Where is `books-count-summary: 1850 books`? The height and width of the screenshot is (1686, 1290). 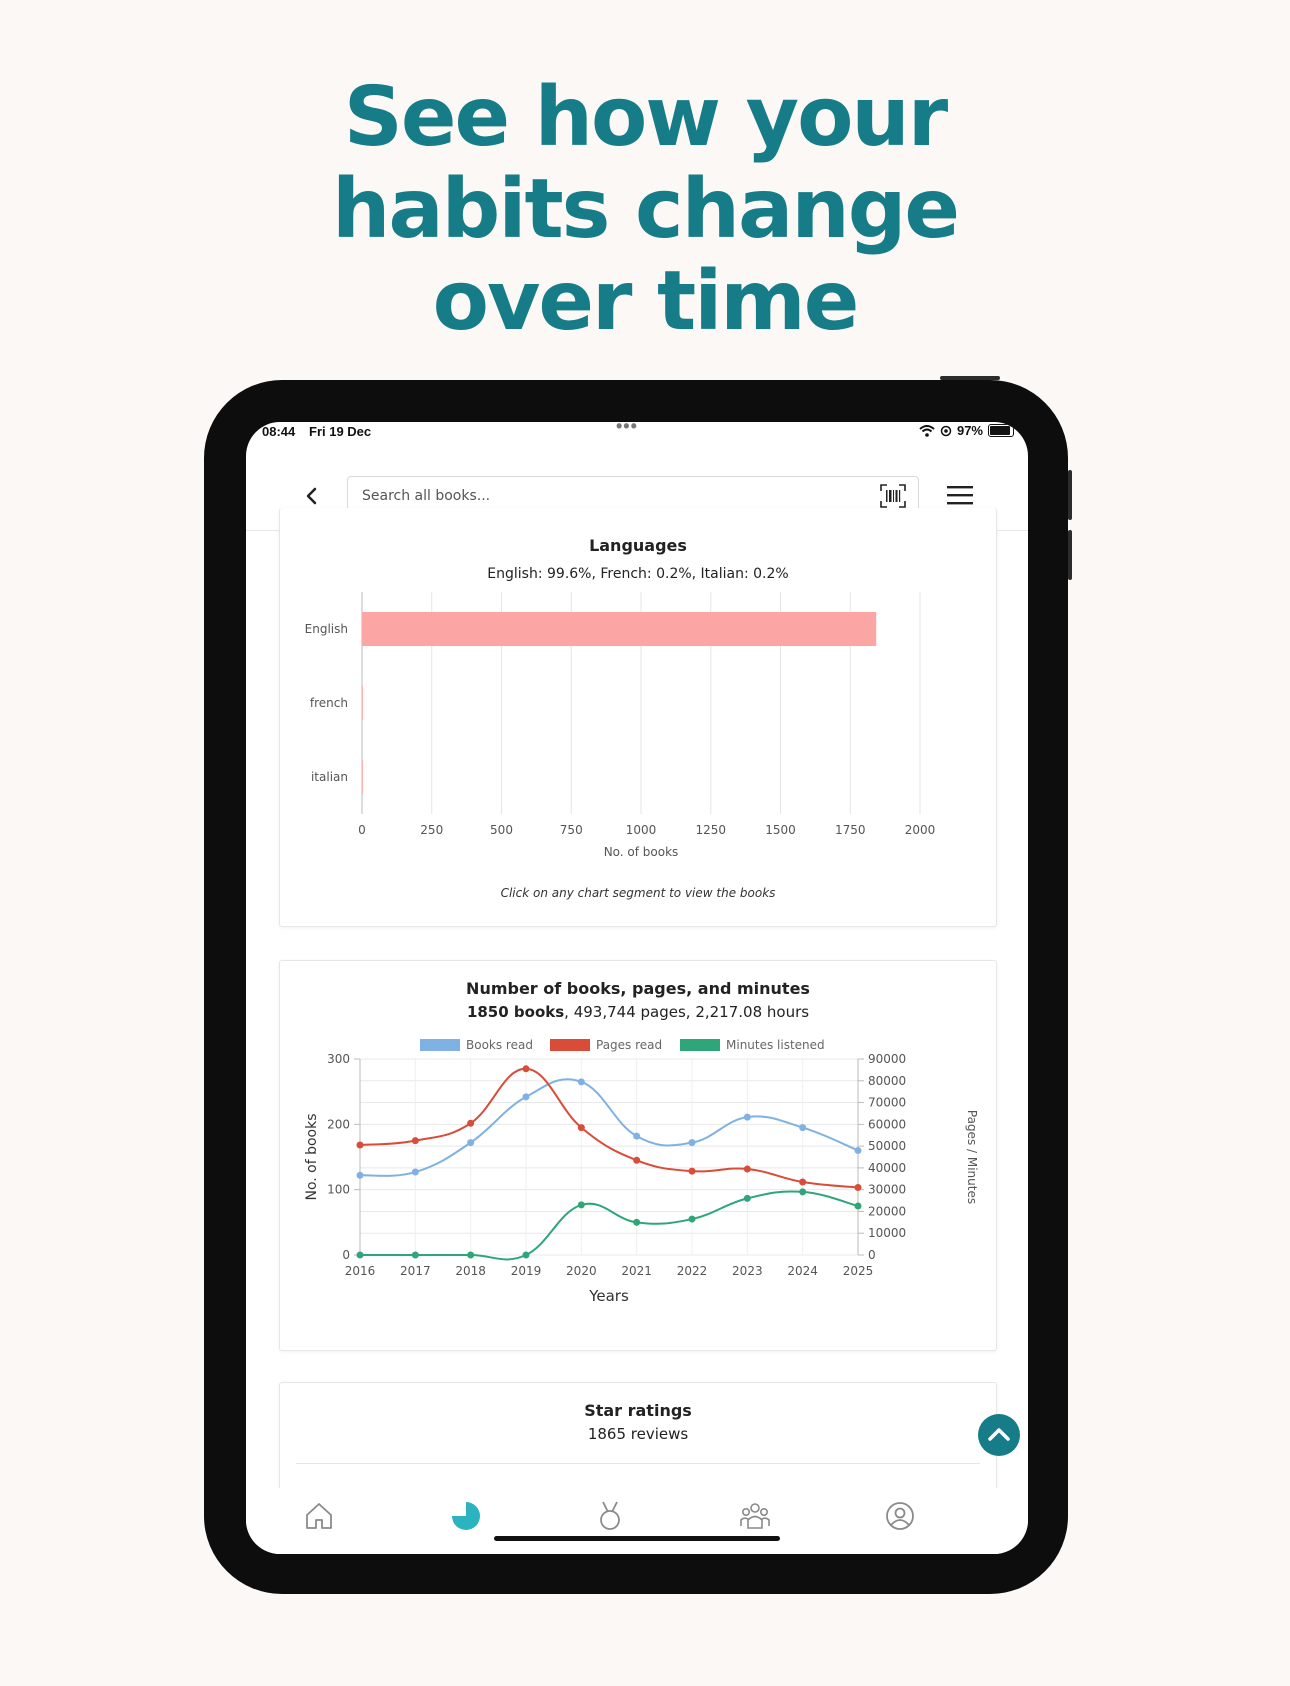 books-count-summary: 1850 books is located at coordinates (515, 1012).